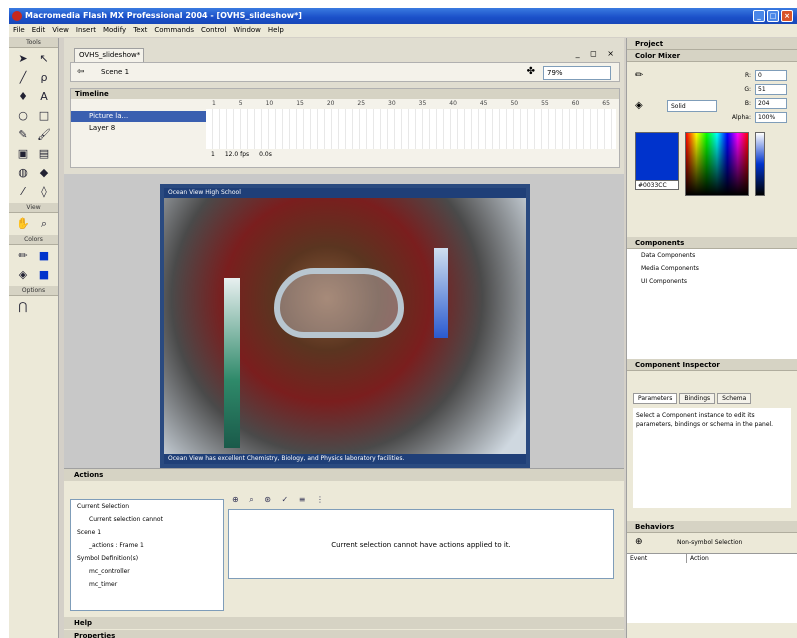 This screenshot has width=797, height=638. I want to click on behaviors-toolbar: ⊕ Non-symbol Selection, so click(712, 543).